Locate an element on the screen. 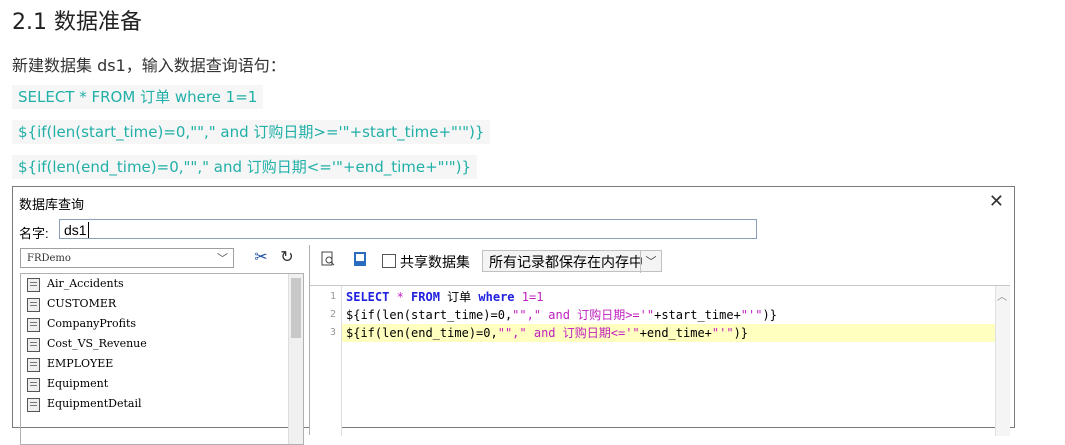 The height and width of the screenshot is (445, 1065). table-item: CompanyProfits is located at coordinates (162, 324).